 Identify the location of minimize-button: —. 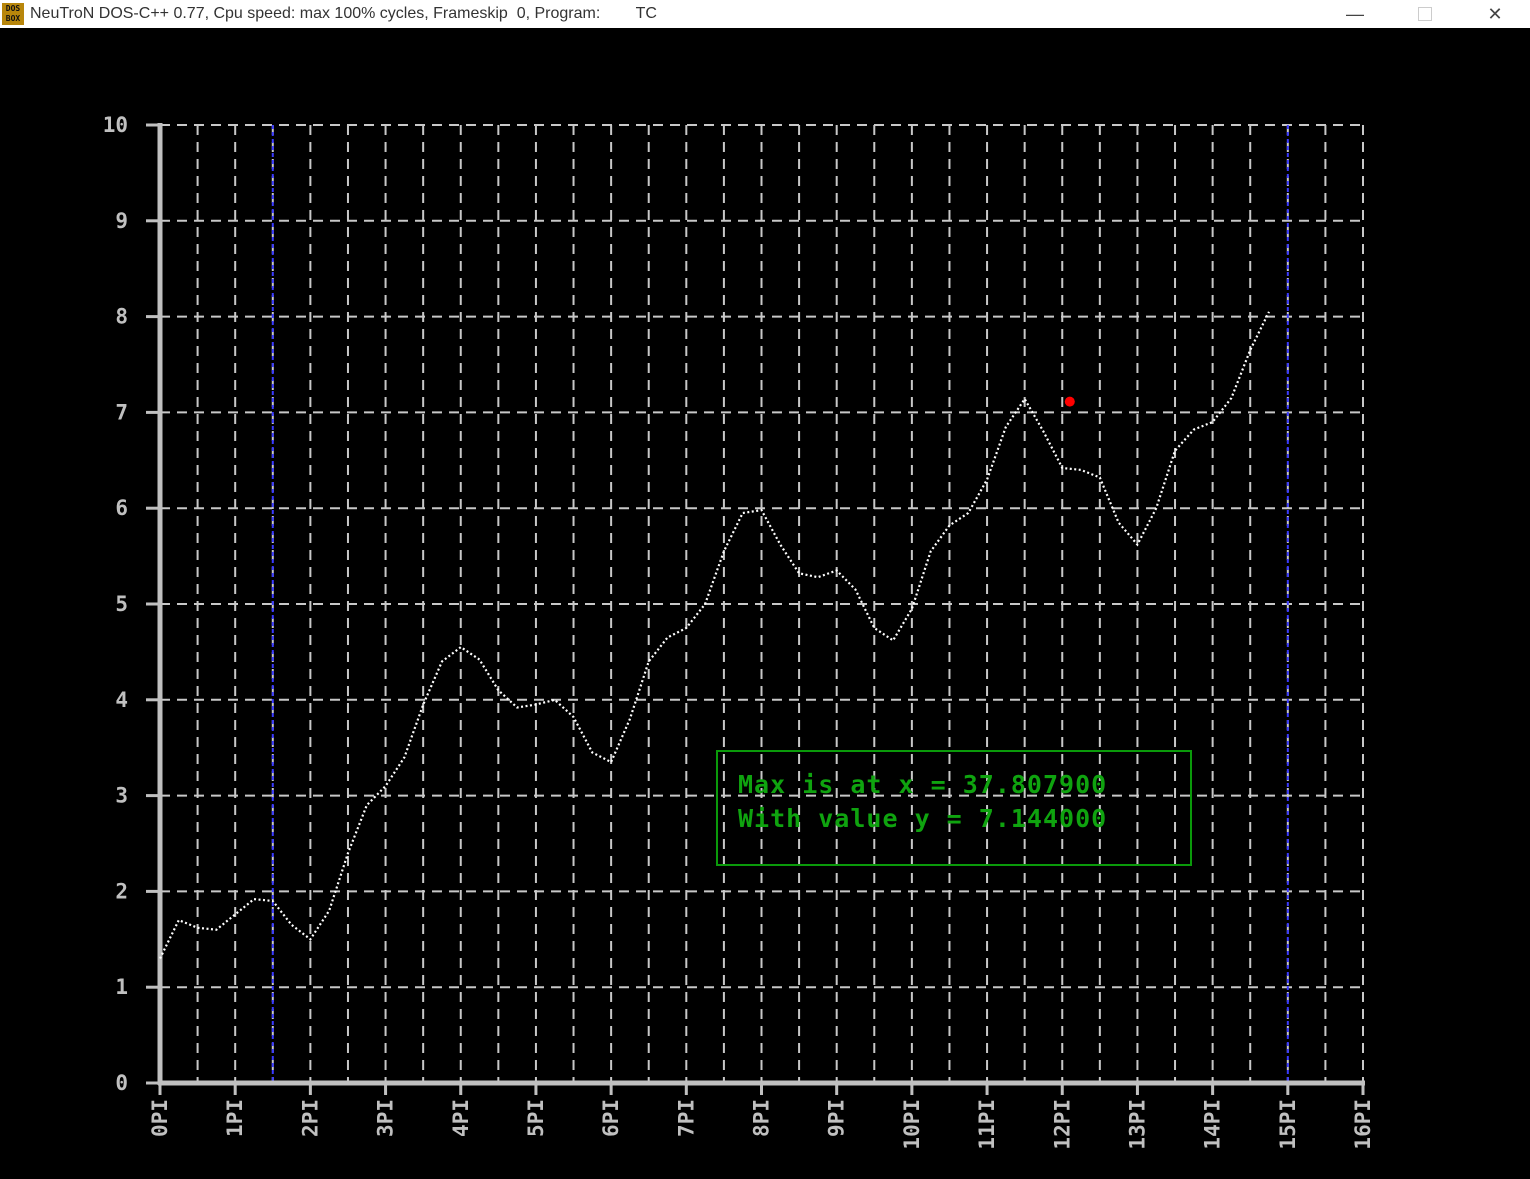
(1355, 14).